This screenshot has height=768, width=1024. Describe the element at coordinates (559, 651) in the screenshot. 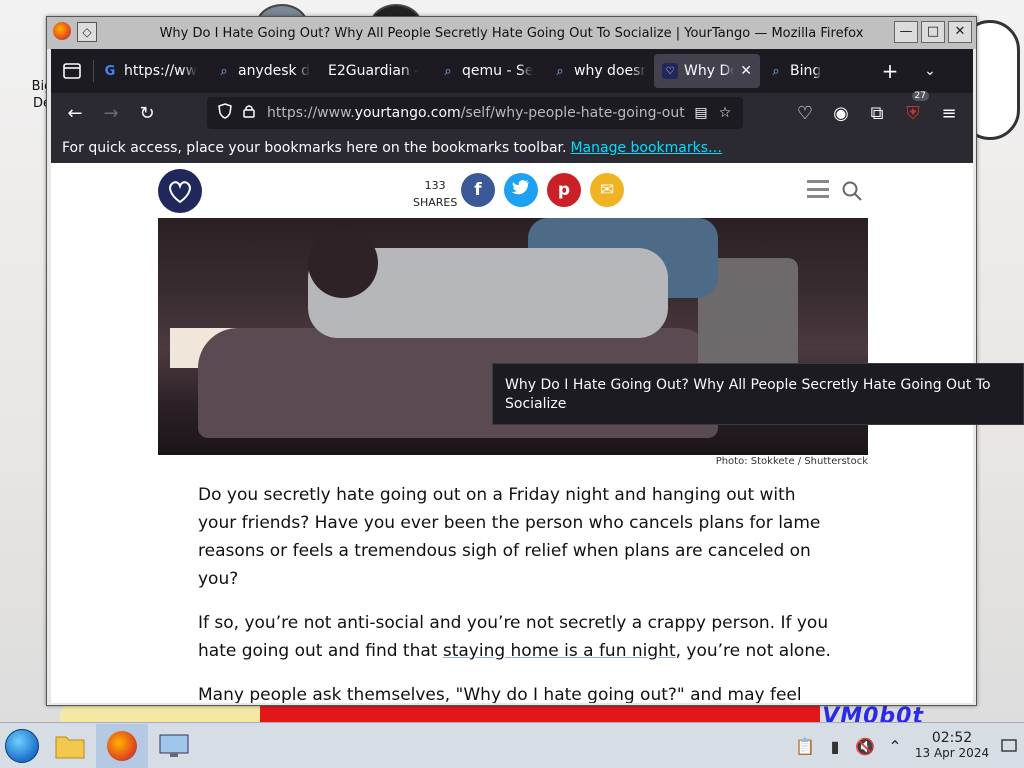

I see `staying-home-link: staying home is a fun night` at that location.